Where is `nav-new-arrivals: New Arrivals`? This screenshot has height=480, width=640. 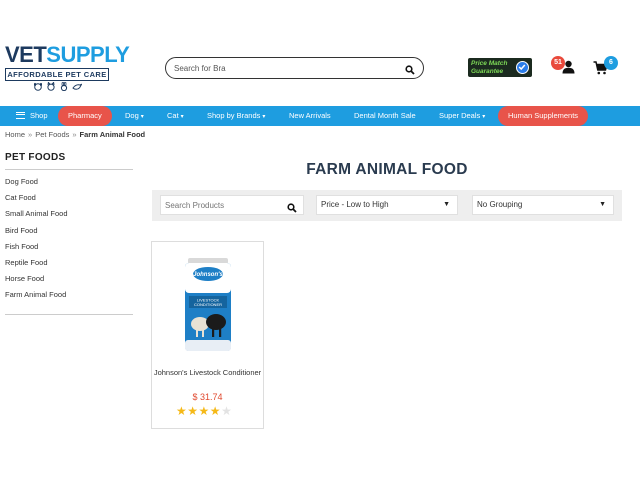 nav-new-arrivals: New Arrivals is located at coordinates (310, 116).